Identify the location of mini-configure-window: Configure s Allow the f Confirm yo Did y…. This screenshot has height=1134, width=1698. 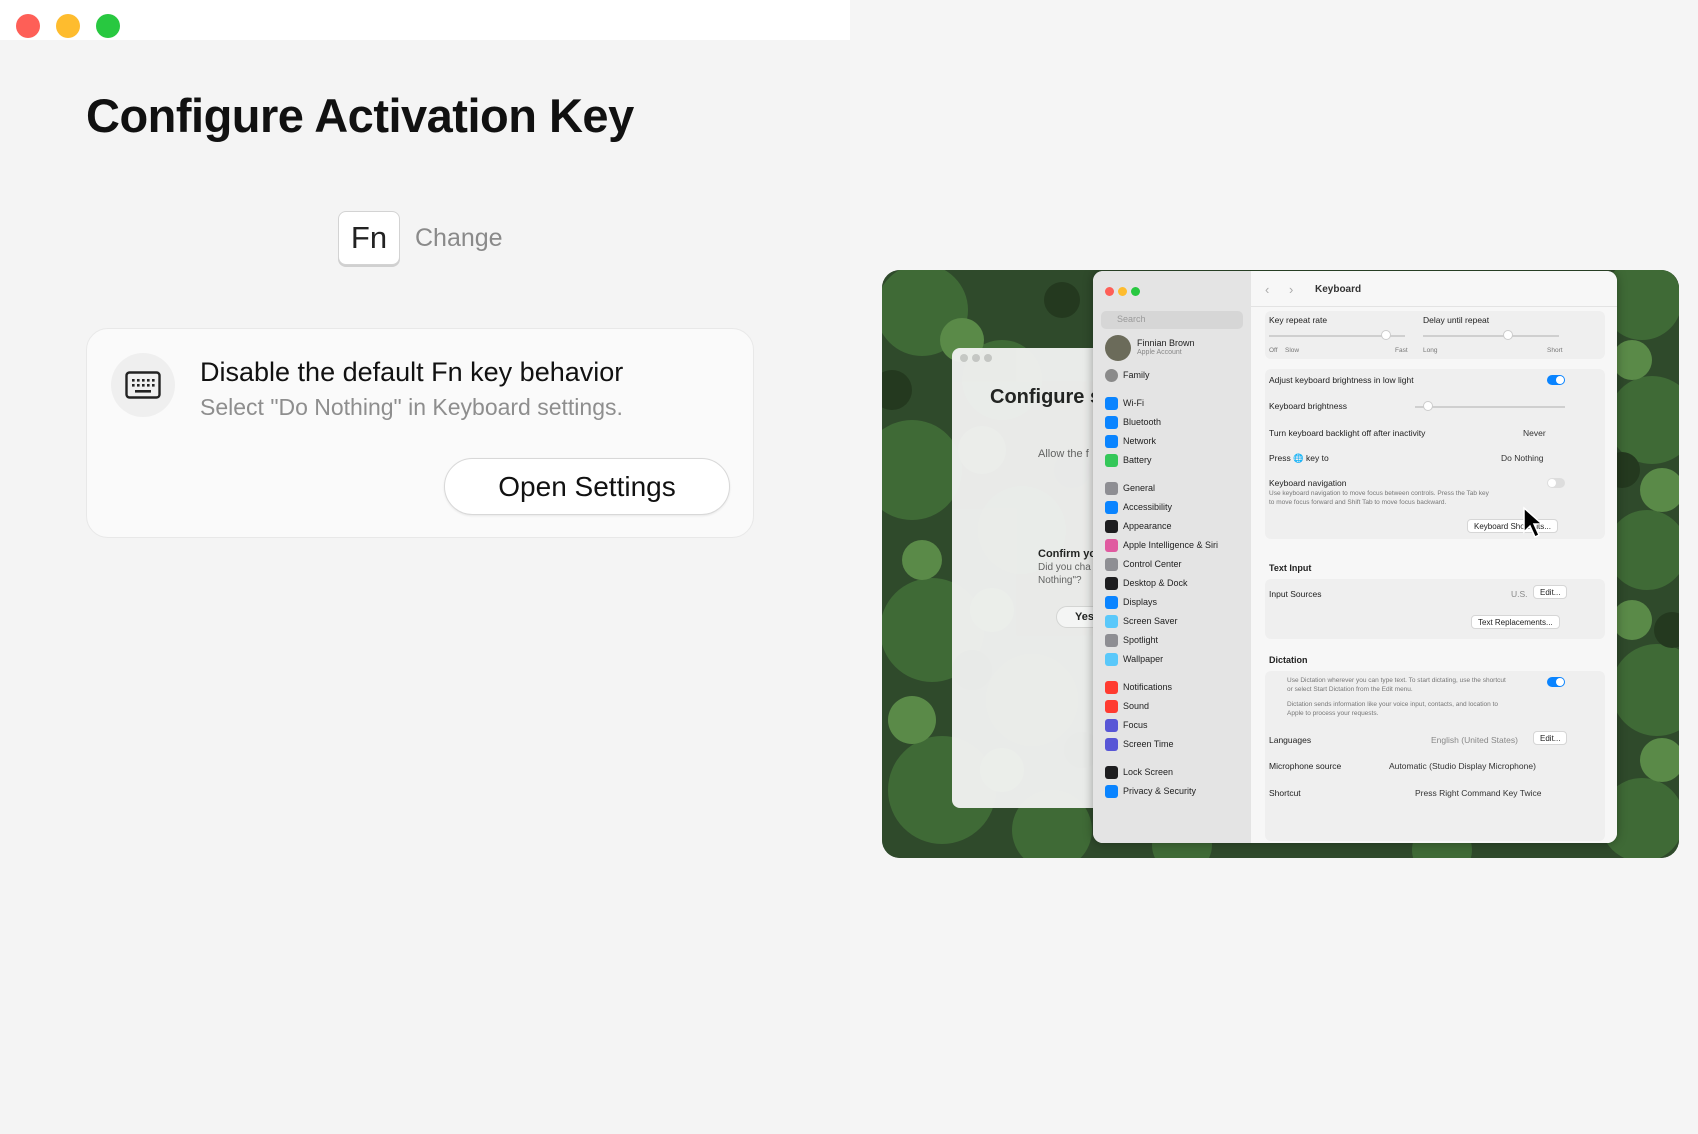
(1039, 578).